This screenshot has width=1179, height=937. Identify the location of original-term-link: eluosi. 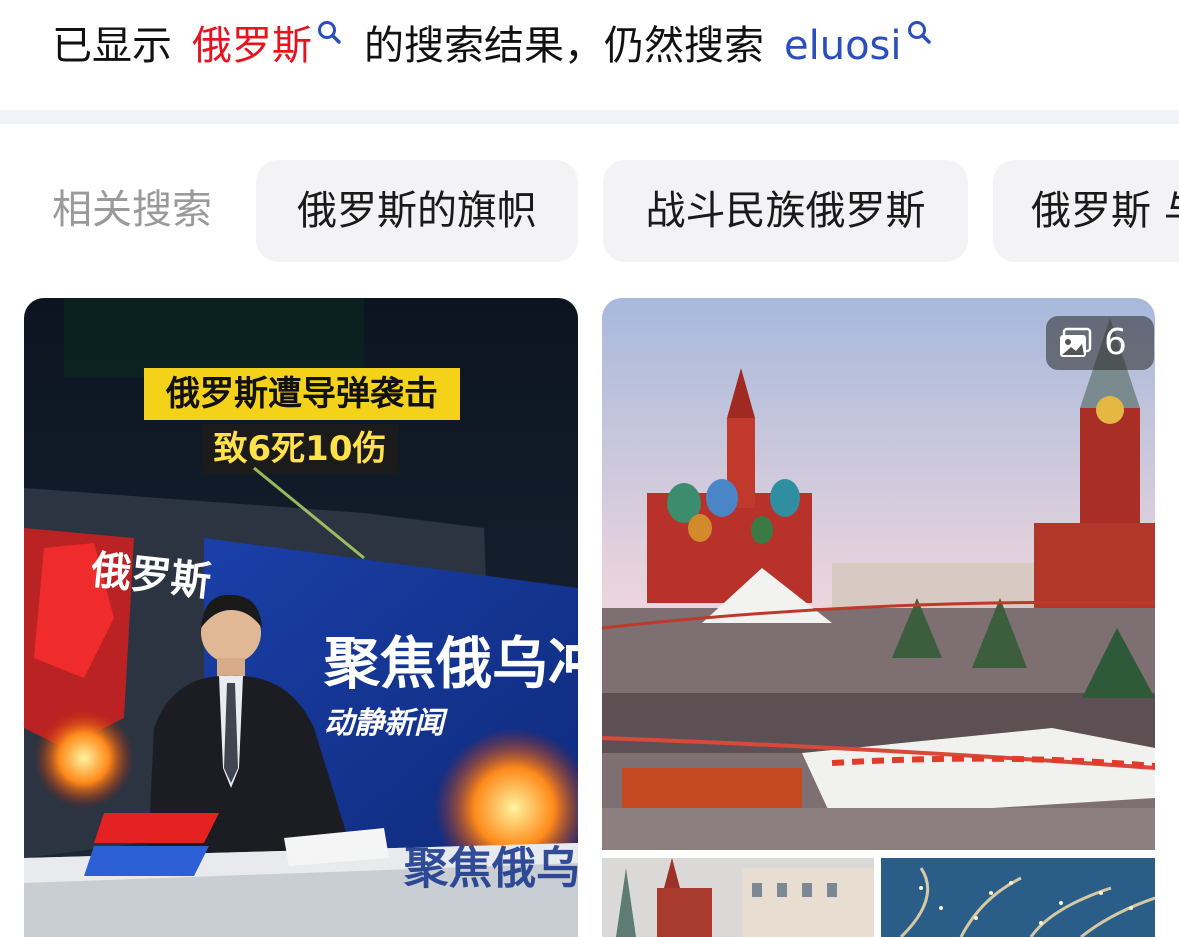
(843, 46).